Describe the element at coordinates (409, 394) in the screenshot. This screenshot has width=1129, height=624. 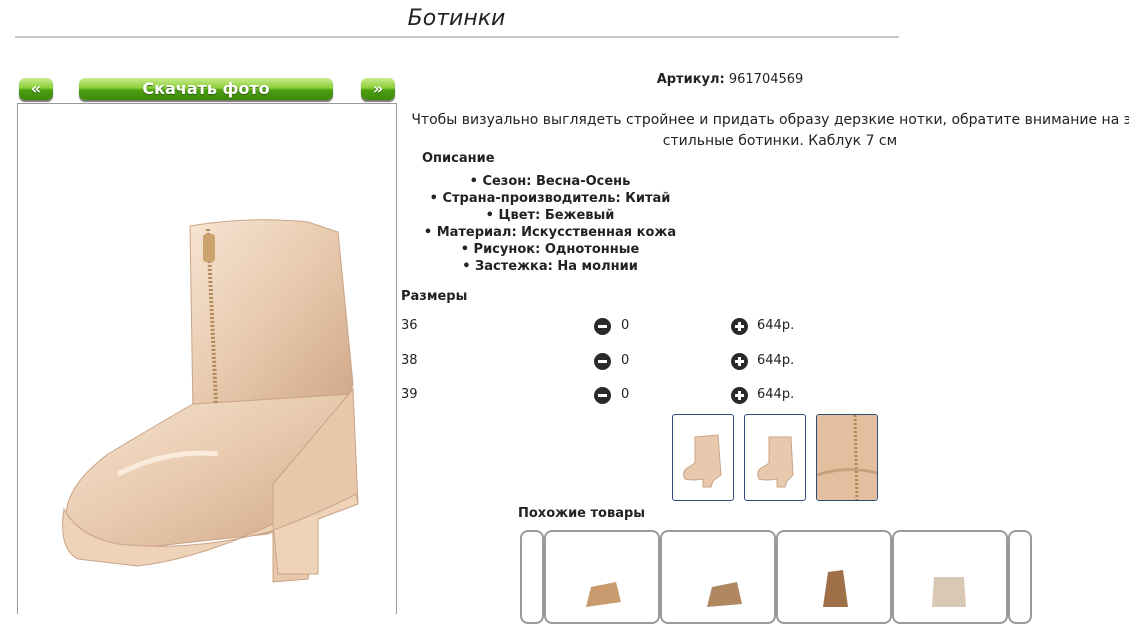
I see `size-label: 39` at that location.